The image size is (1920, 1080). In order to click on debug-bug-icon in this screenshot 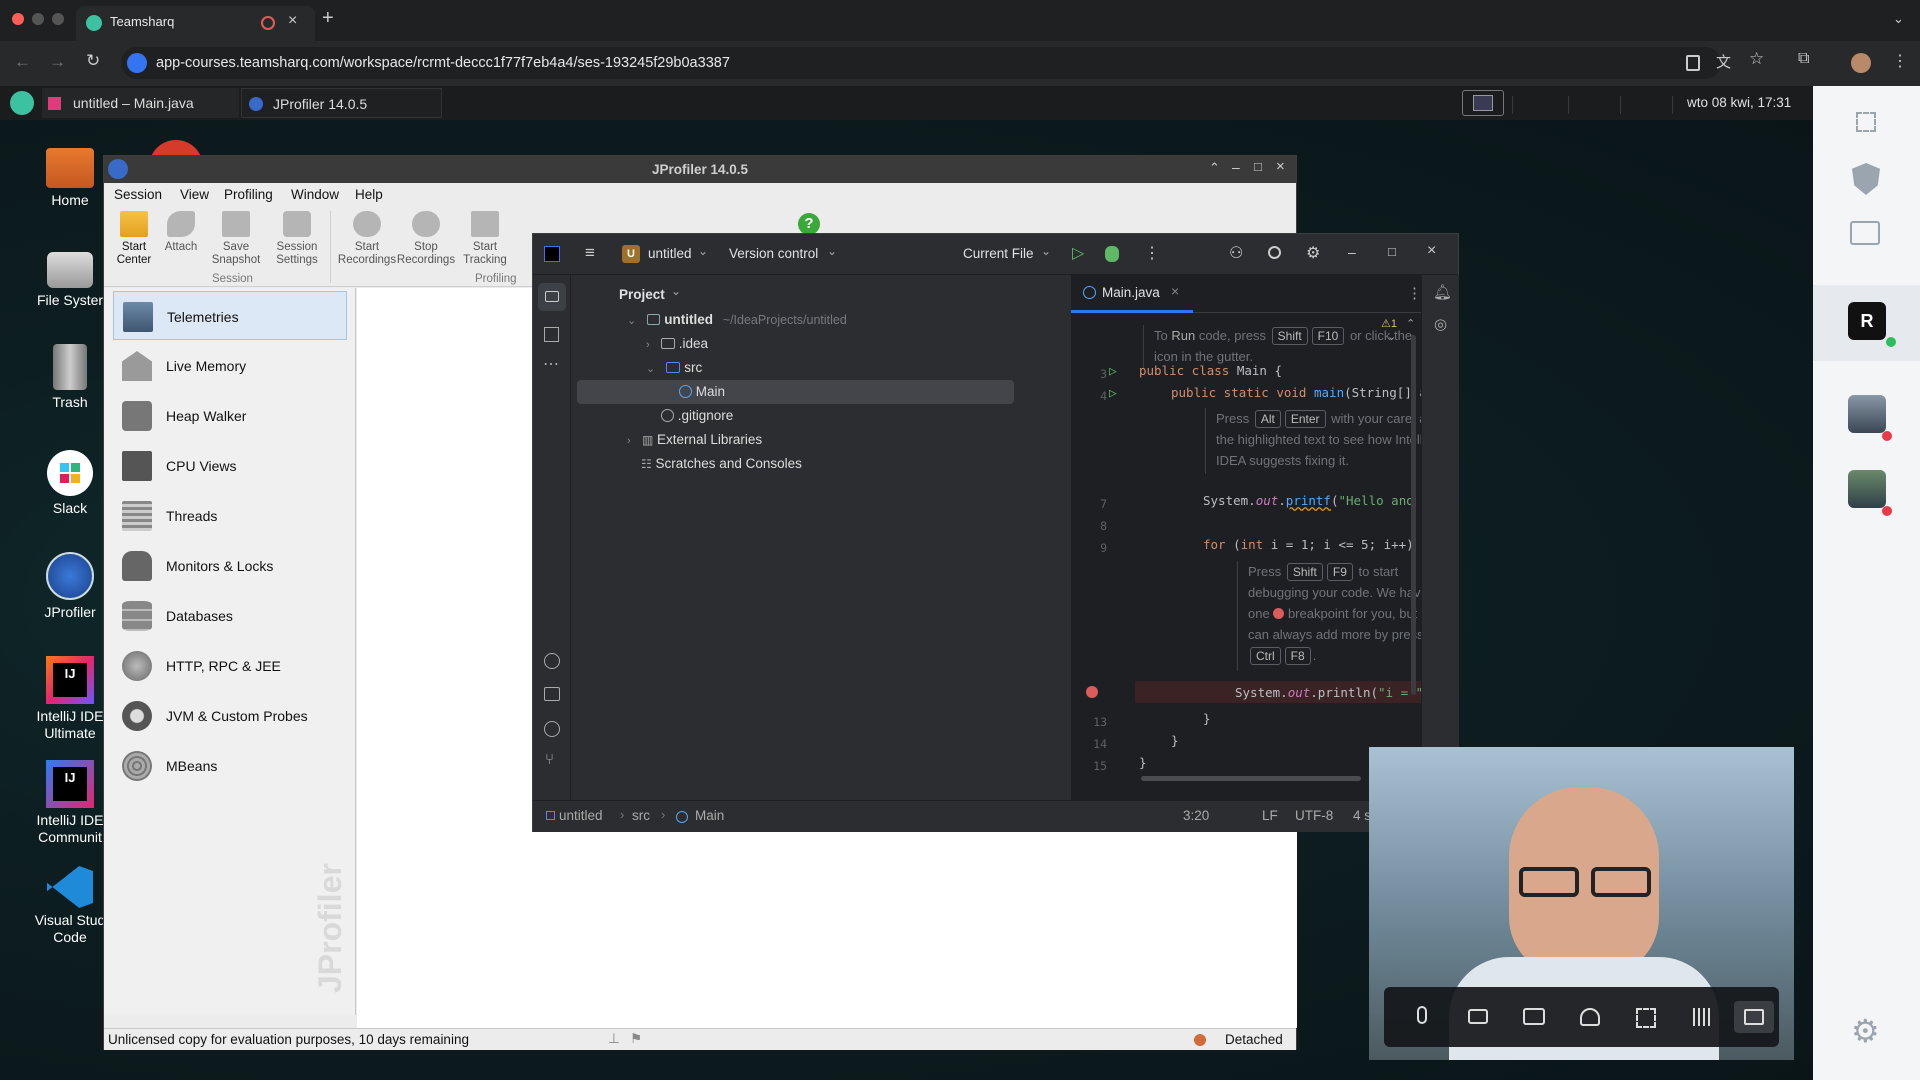, I will do `click(1112, 254)`.